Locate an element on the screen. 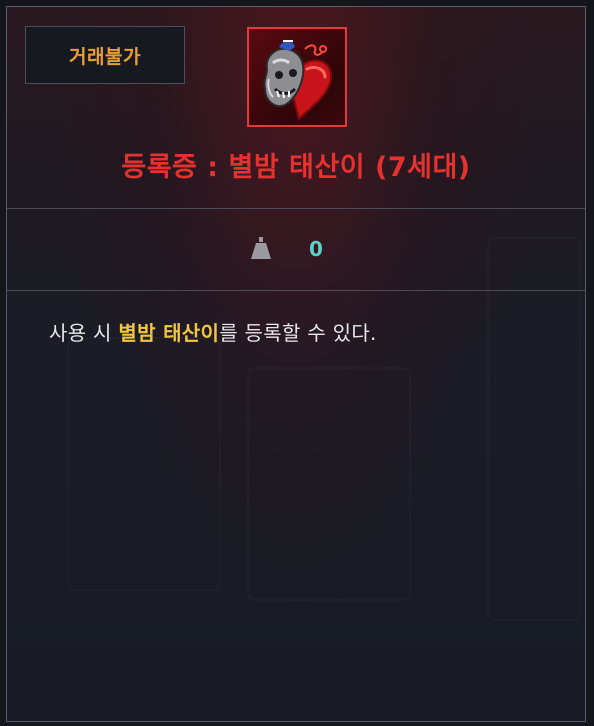 The height and width of the screenshot is (726, 594). weight-row: 0 is located at coordinates (296, 250).